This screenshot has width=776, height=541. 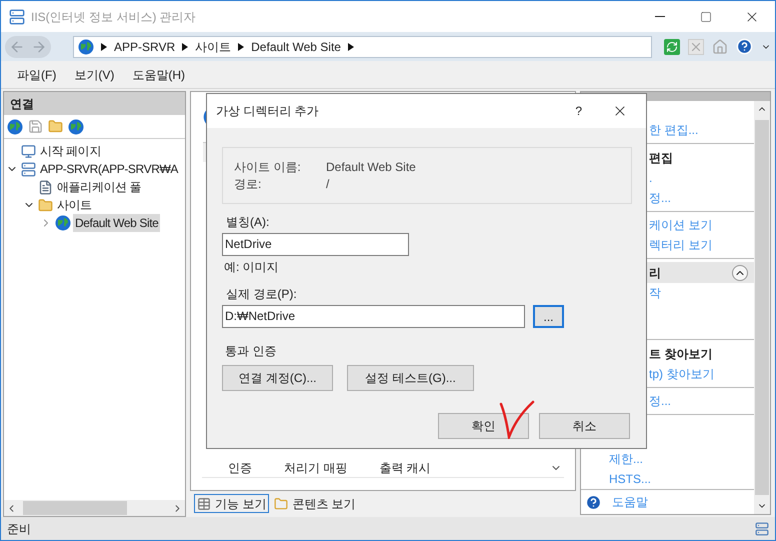 I want to click on back-icon, so click(x=17, y=46).